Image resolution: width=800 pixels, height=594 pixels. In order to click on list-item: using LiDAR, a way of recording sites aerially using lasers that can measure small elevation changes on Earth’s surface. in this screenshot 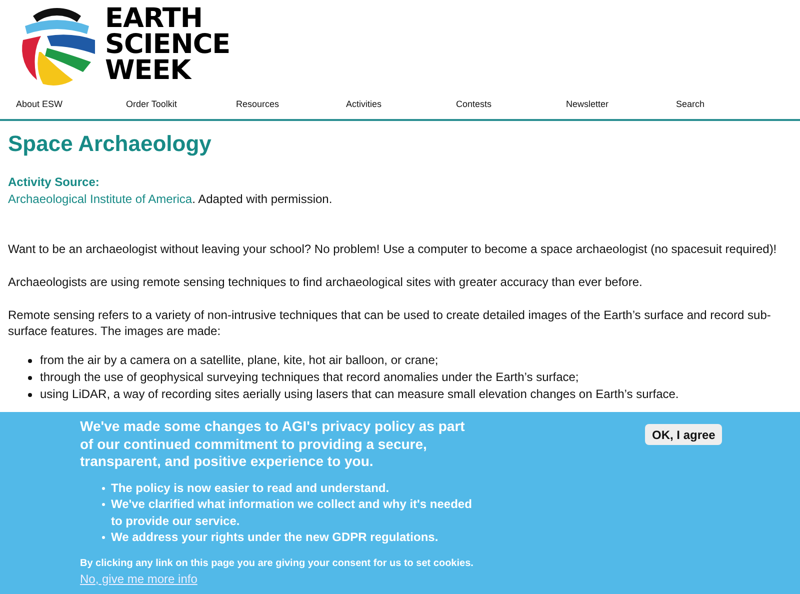, I will do `click(359, 394)`.